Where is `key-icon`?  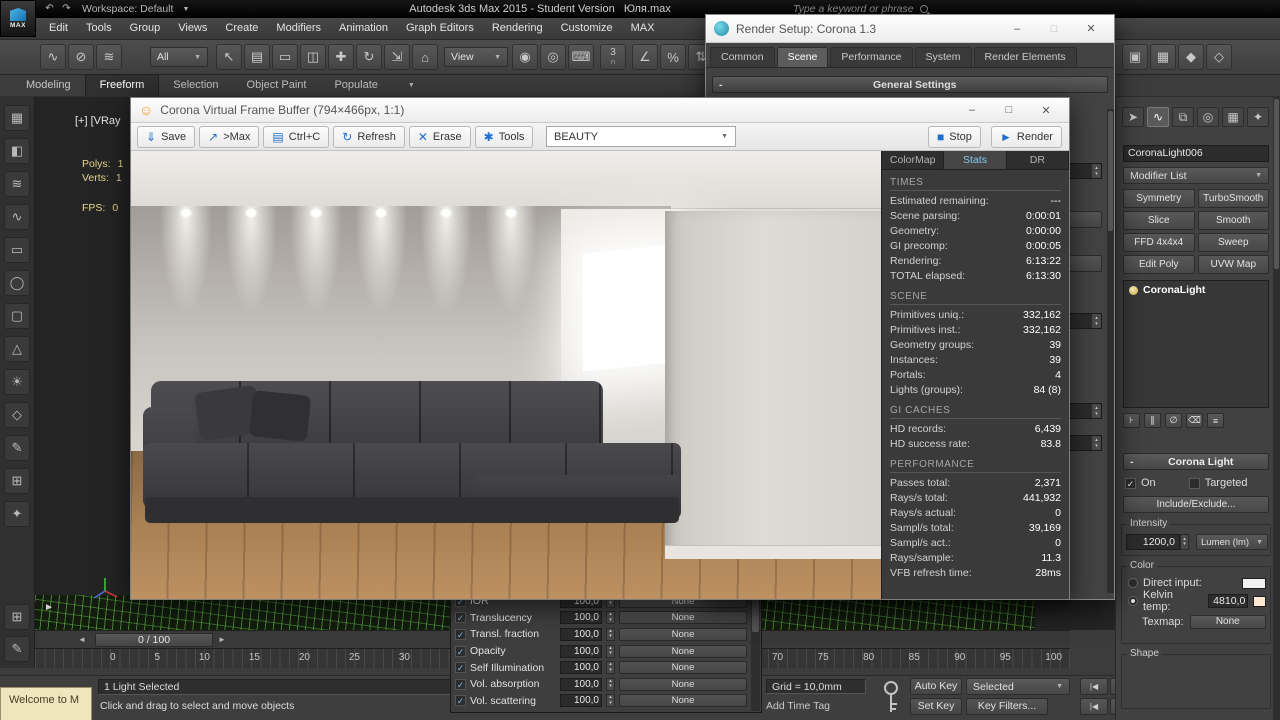 key-icon is located at coordinates (891, 698).